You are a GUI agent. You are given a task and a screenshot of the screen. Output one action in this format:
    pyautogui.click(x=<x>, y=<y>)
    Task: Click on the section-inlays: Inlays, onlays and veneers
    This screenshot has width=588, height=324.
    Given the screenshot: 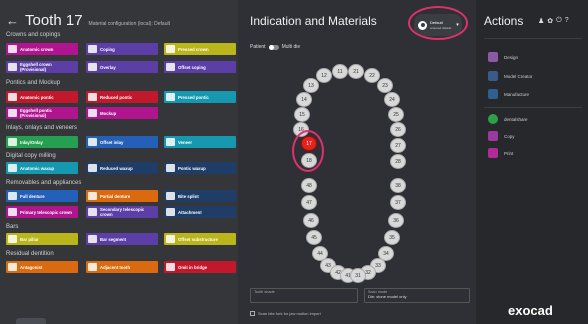 What is the action you would take?
    pyautogui.click(x=42, y=128)
    